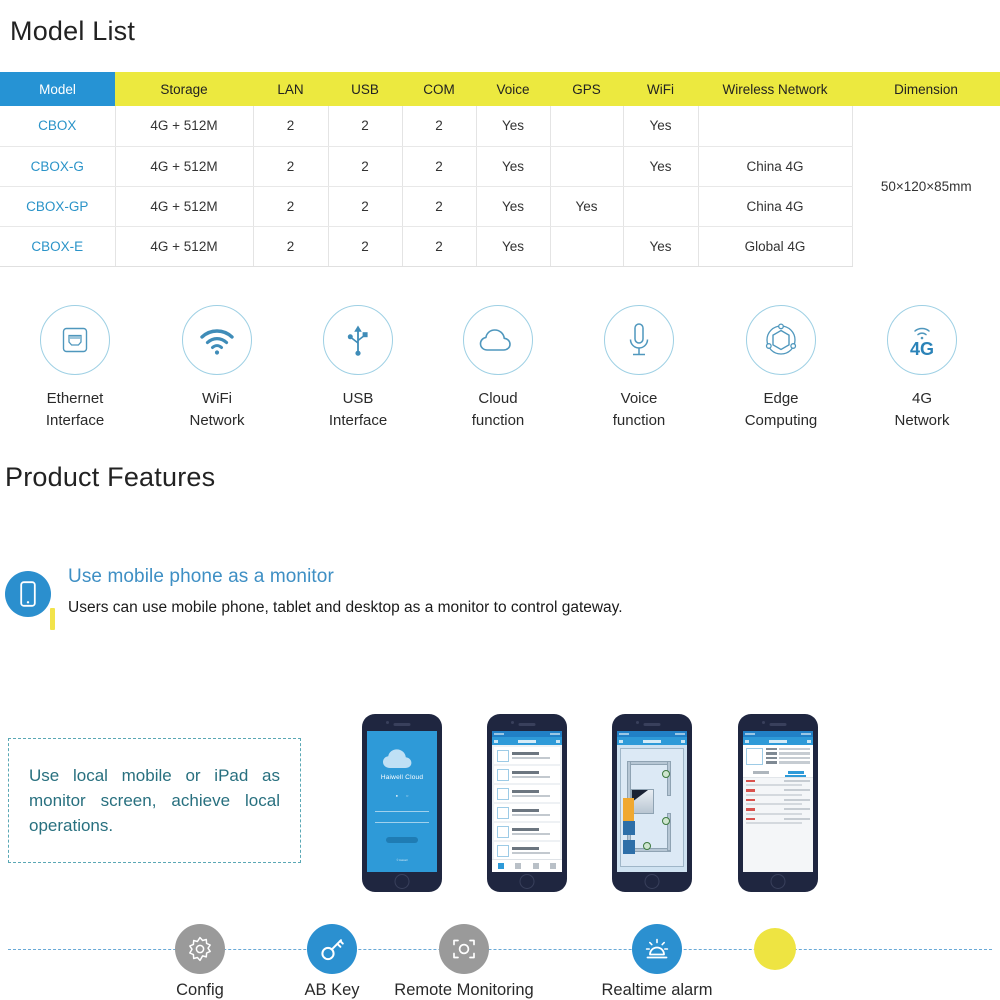  I want to click on wifi-icon, so click(217, 340).